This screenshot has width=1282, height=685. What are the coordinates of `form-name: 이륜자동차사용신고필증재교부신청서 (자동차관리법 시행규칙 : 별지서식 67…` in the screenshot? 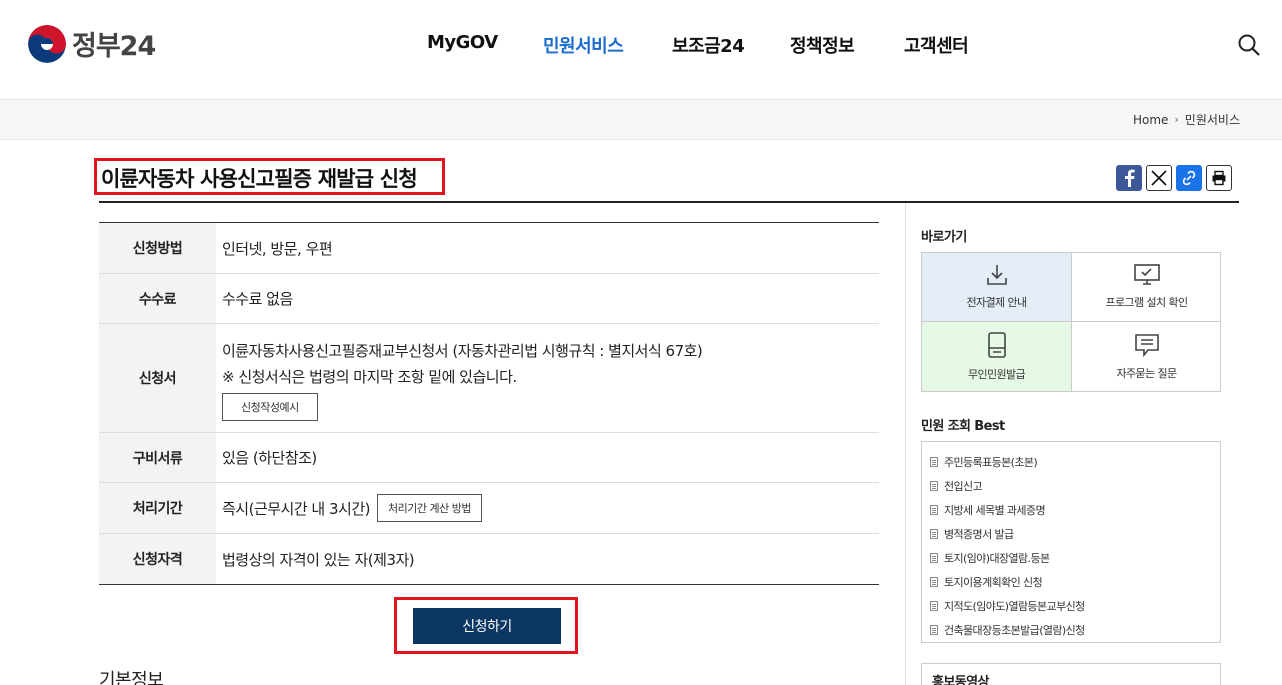 It's located at (462, 351).